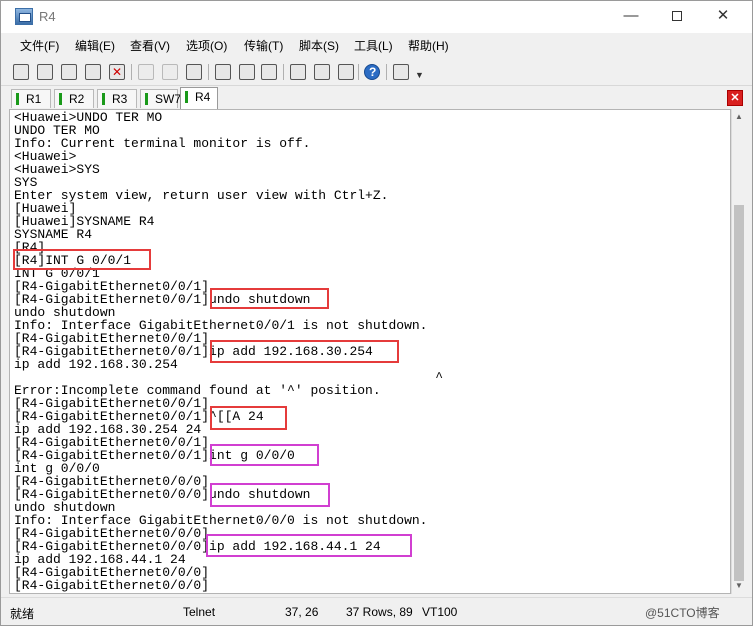 Image resolution: width=753 pixels, height=626 pixels. Describe the element at coordinates (22, 614) in the screenshot. I see `status-ready: 就绪` at that location.